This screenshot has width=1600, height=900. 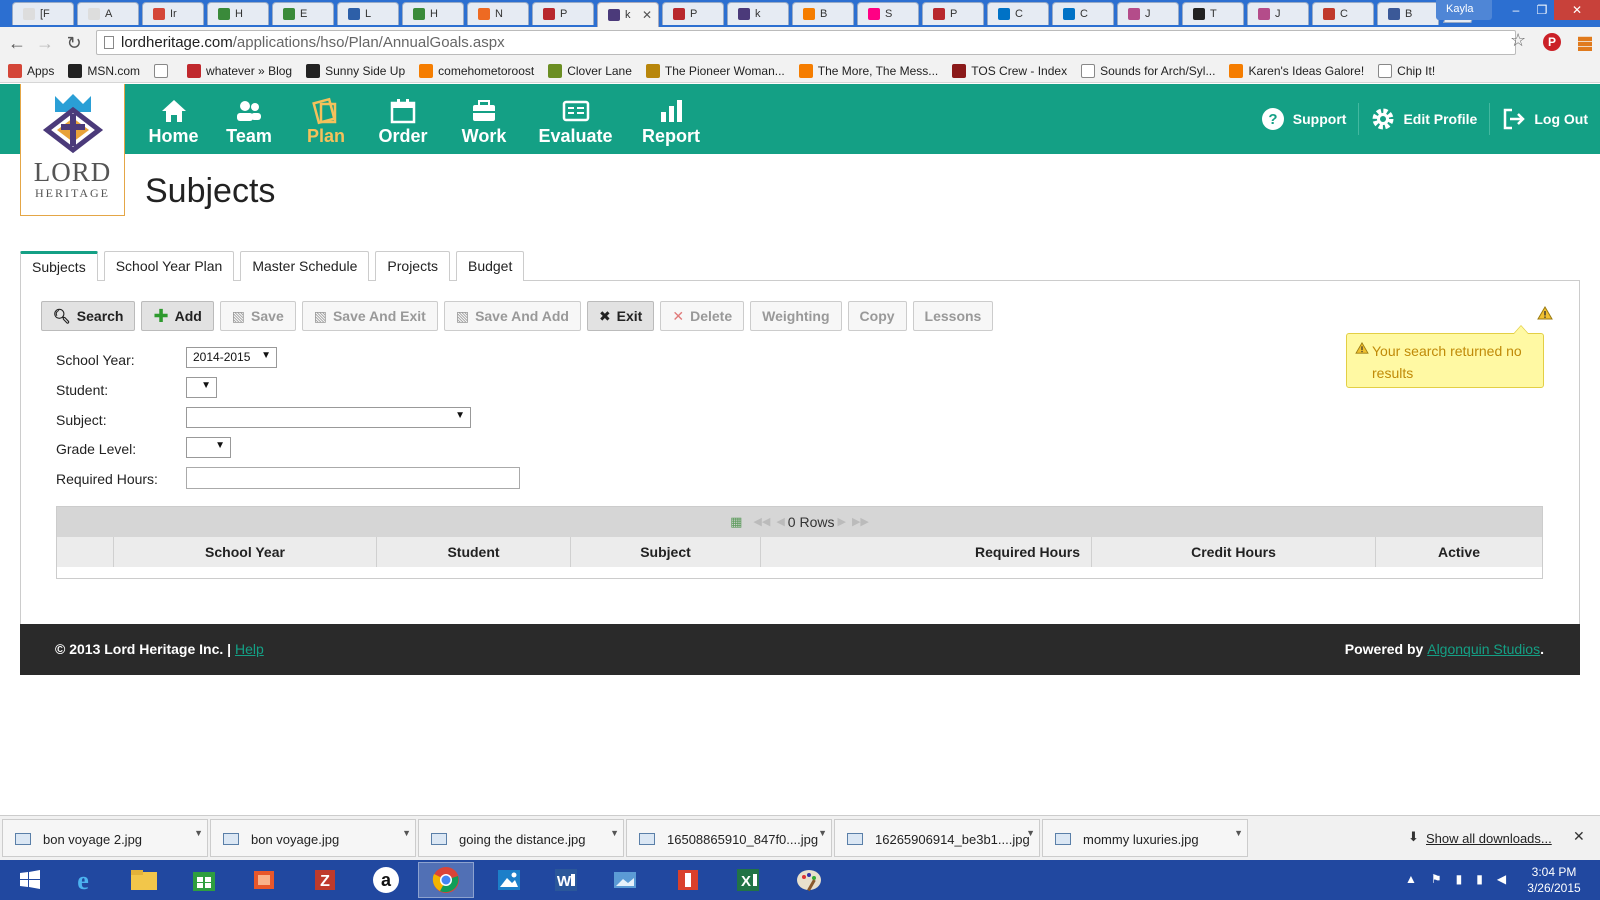 I want to click on required-hours-input, so click(x=353, y=478).